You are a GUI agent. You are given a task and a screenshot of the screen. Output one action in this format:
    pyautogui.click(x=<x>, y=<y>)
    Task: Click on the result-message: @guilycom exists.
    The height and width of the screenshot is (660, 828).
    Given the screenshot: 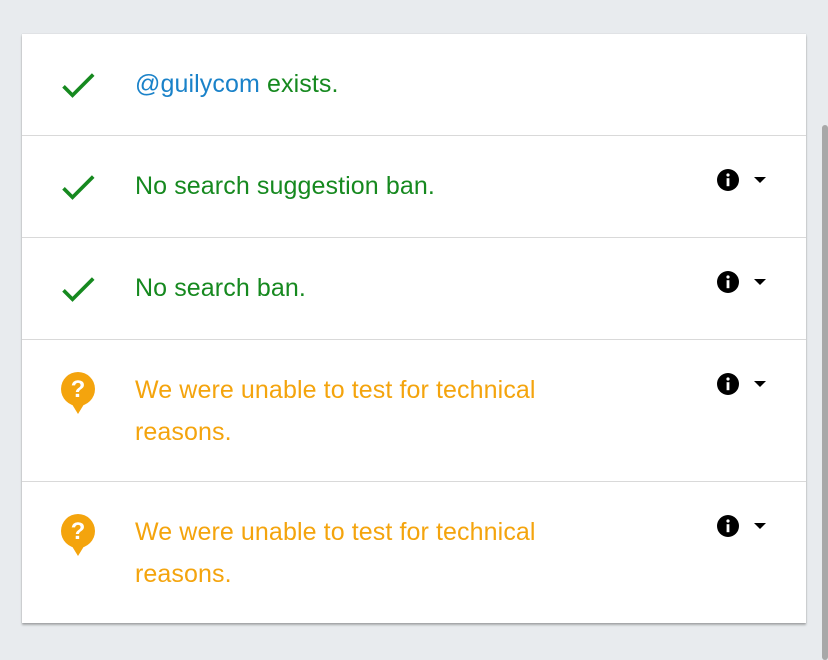 What is the action you would take?
    pyautogui.click(x=237, y=84)
    